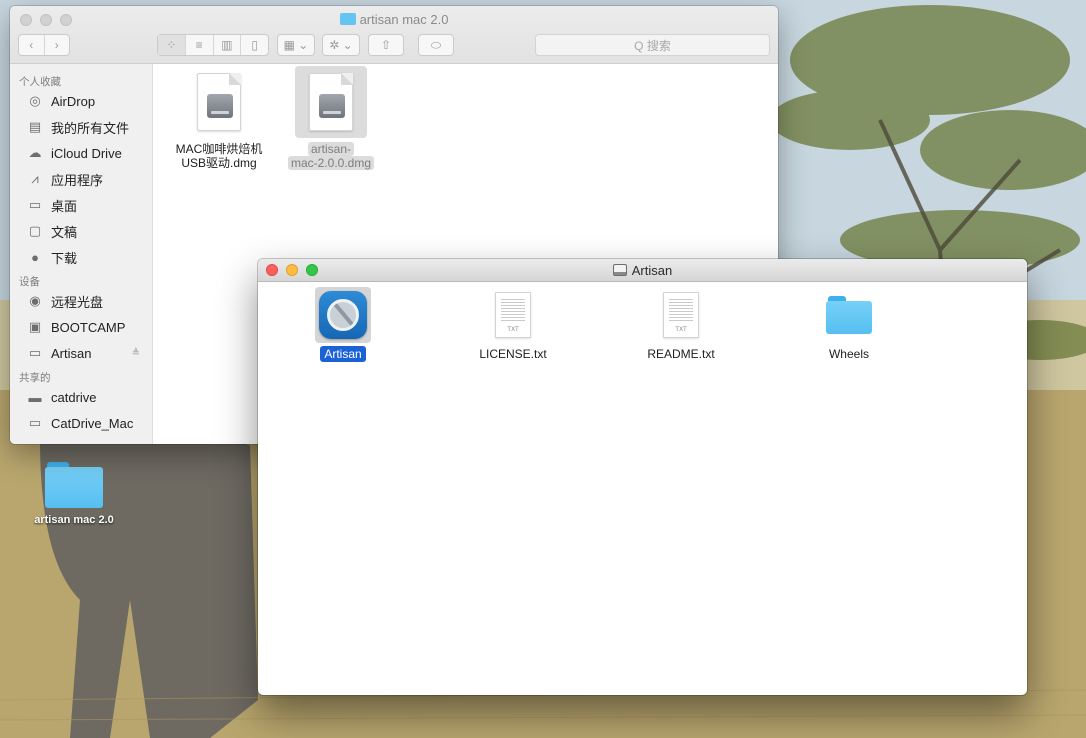 The height and width of the screenshot is (738, 1086). What do you see at coordinates (681, 354) in the screenshot?
I see `item-name: README.txt` at bounding box center [681, 354].